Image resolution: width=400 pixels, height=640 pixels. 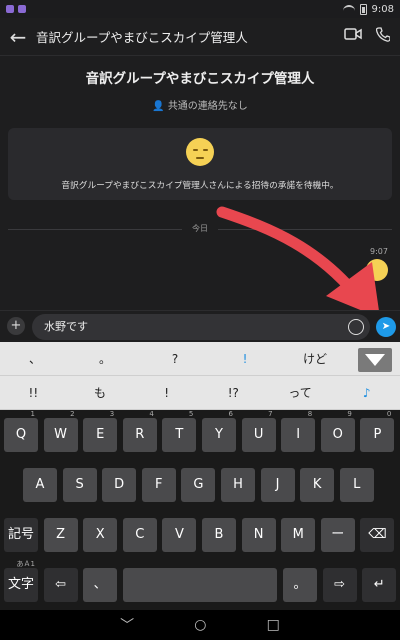 What do you see at coordinates (377, 270) in the screenshot?
I see `sent-emoji-message` at bounding box center [377, 270].